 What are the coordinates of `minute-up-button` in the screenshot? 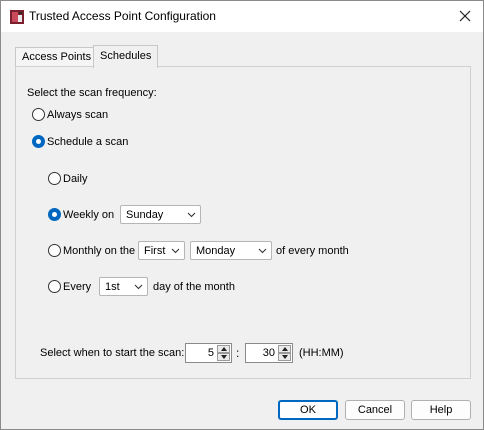 It's located at (284, 349).